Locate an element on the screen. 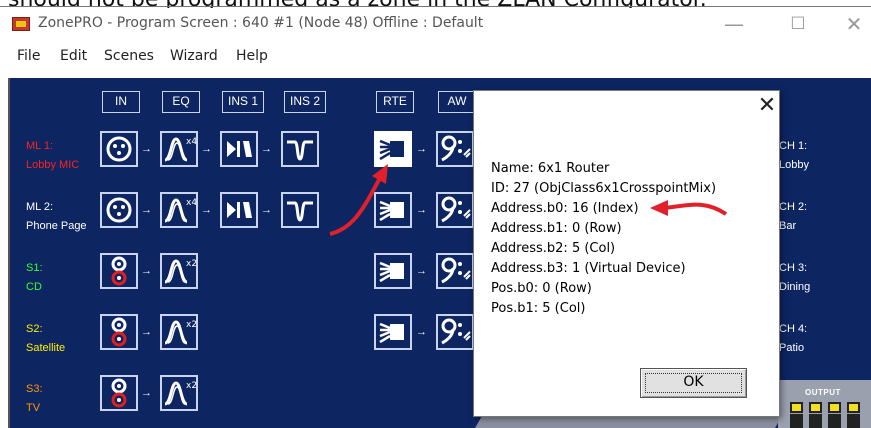  output-panel-label: OUTPUT is located at coordinates (823, 392).